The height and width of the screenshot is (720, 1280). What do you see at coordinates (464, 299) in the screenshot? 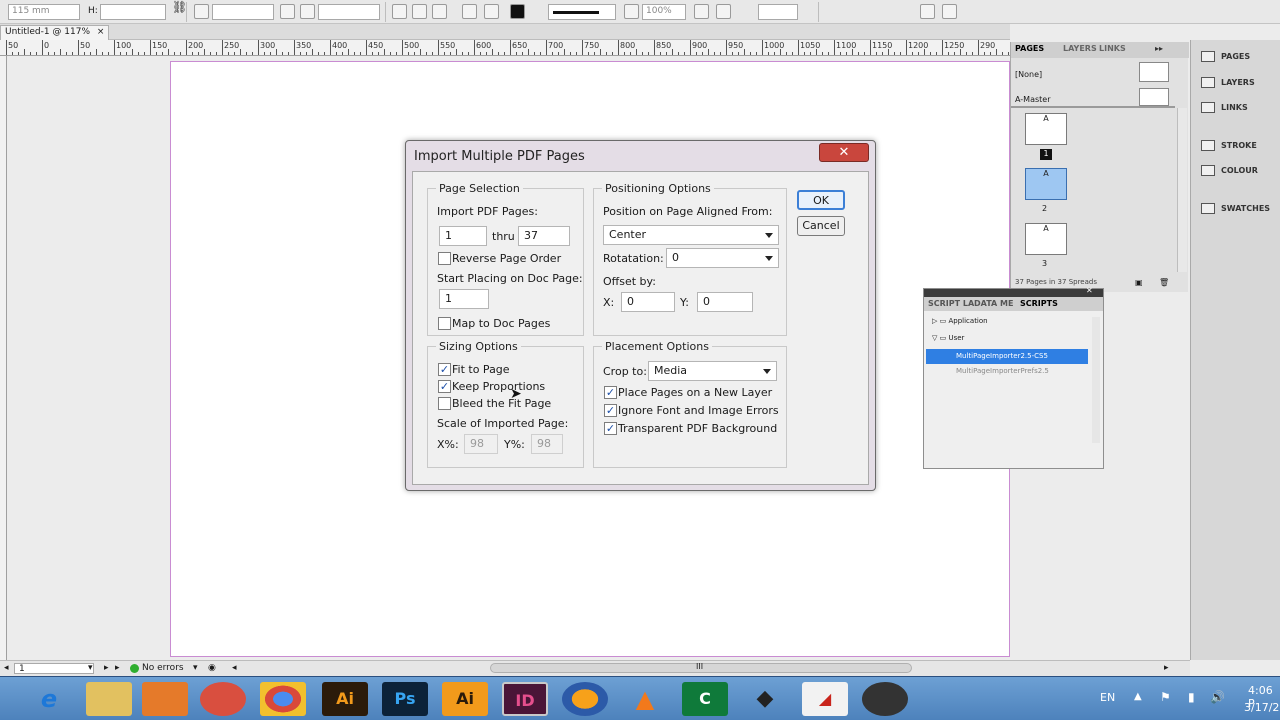
I see `start-page-field: 1` at bounding box center [464, 299].